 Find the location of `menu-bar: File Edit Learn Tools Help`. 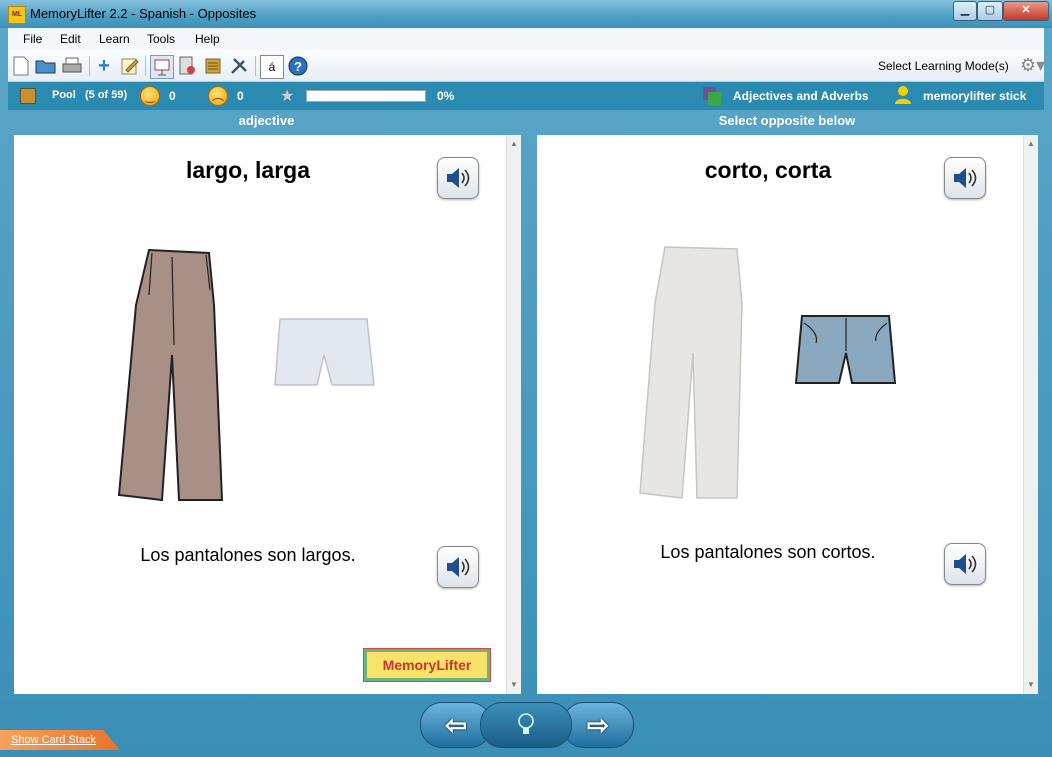

menu-bar: File Edit Learn Tools Help is located at coordinates (526, 39).